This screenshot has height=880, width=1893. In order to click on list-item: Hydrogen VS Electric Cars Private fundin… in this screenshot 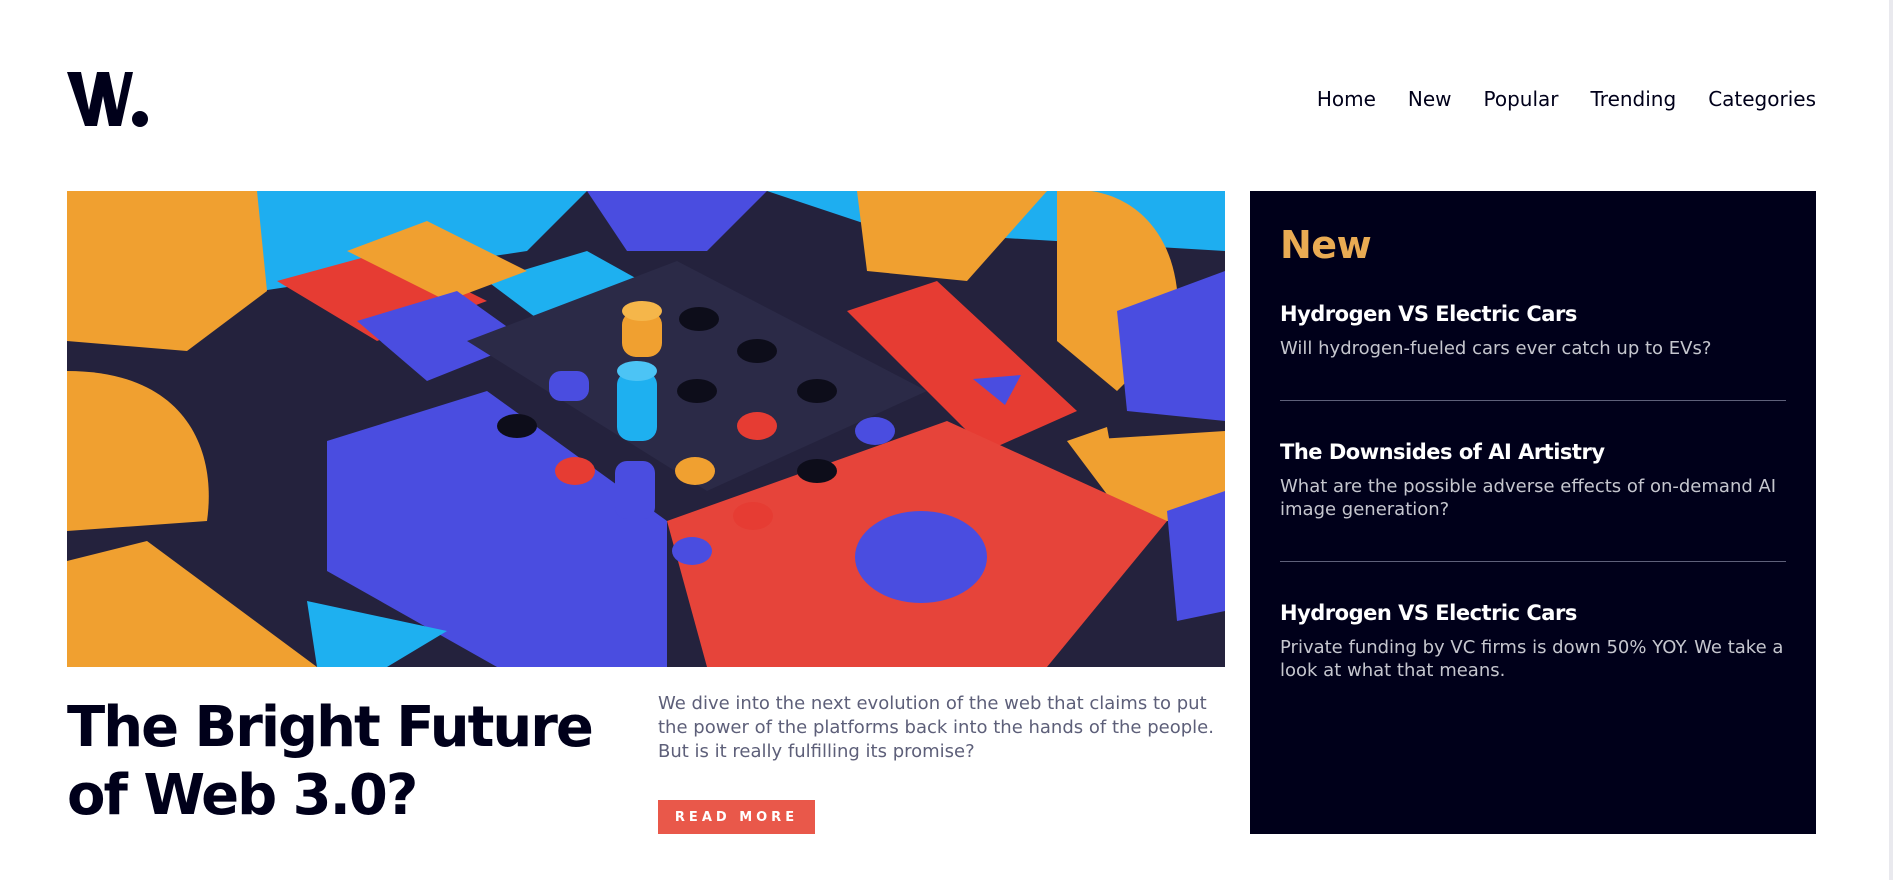, I will do `click(1533, 661)`.